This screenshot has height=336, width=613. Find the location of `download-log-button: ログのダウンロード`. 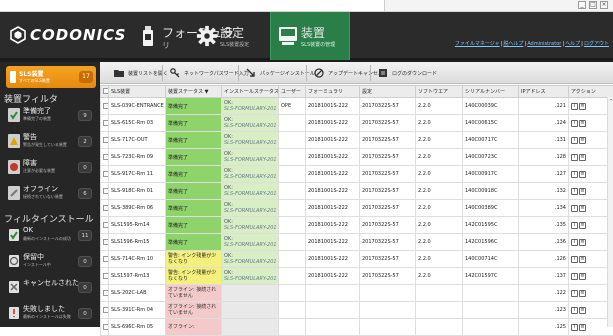

download-log-button: ログのダウンロード is located at coordinates (407, 73).